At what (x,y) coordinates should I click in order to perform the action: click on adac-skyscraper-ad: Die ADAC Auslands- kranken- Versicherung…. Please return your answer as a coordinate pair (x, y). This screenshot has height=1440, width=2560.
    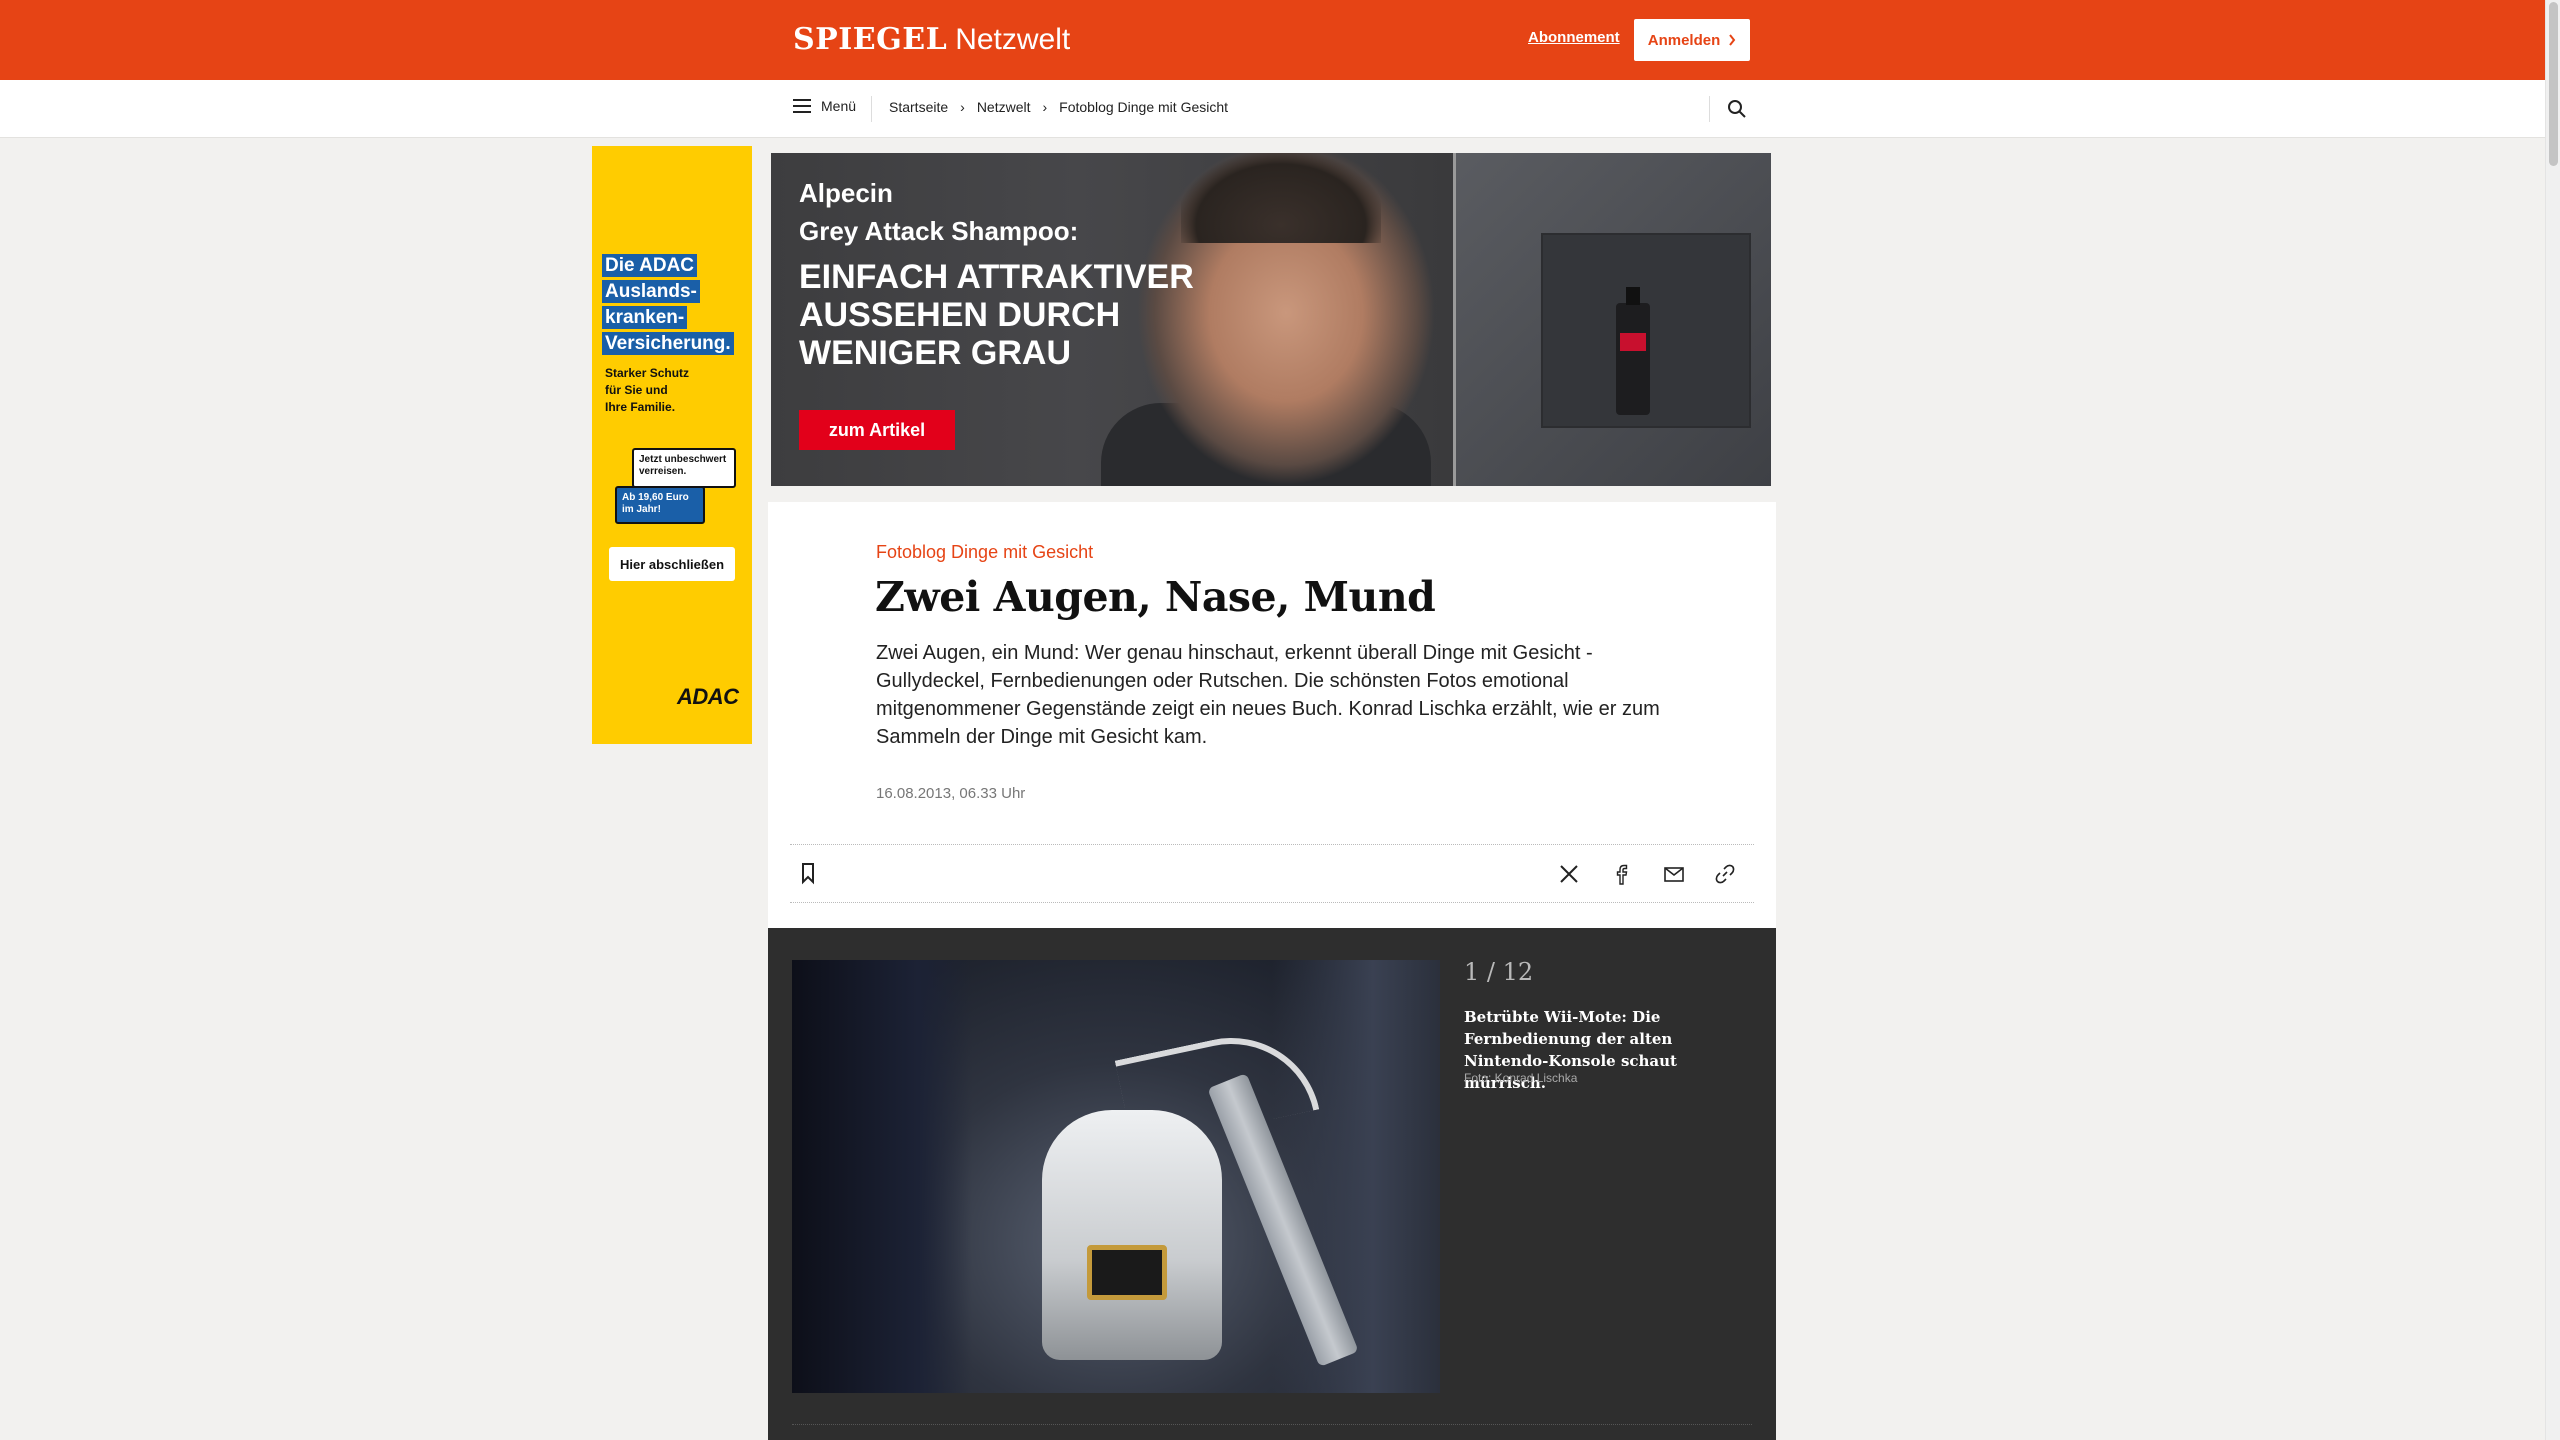
    Looking at the image, I should click on (672, 445).